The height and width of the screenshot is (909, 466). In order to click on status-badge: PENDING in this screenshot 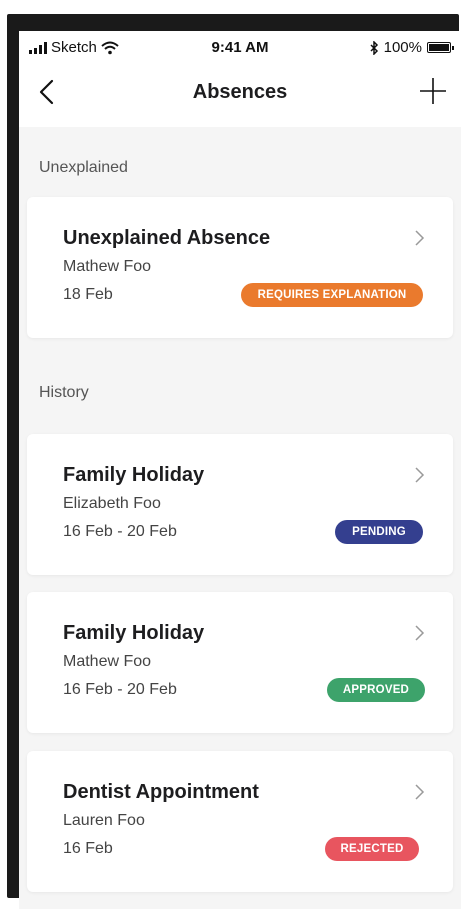, I will do `click(379, 532)`.